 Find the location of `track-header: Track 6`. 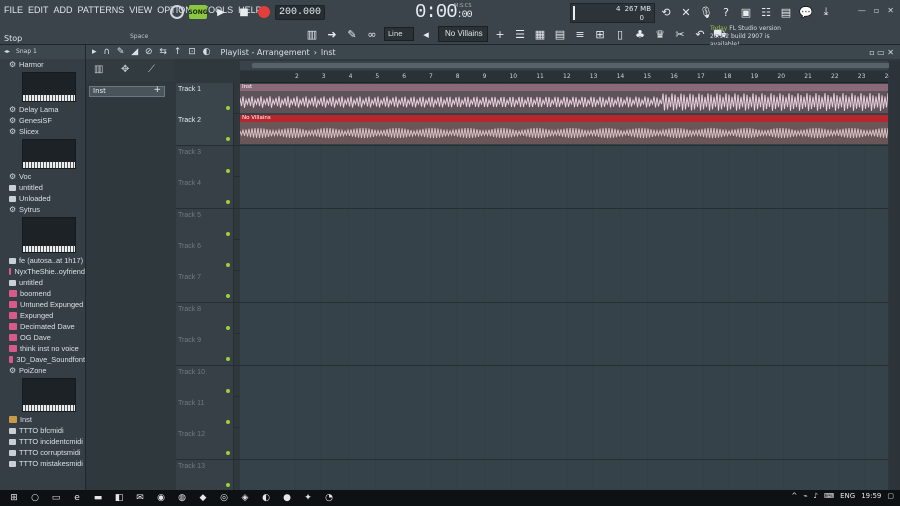

track-header: Track 6 is located at coordinates (205, 255).